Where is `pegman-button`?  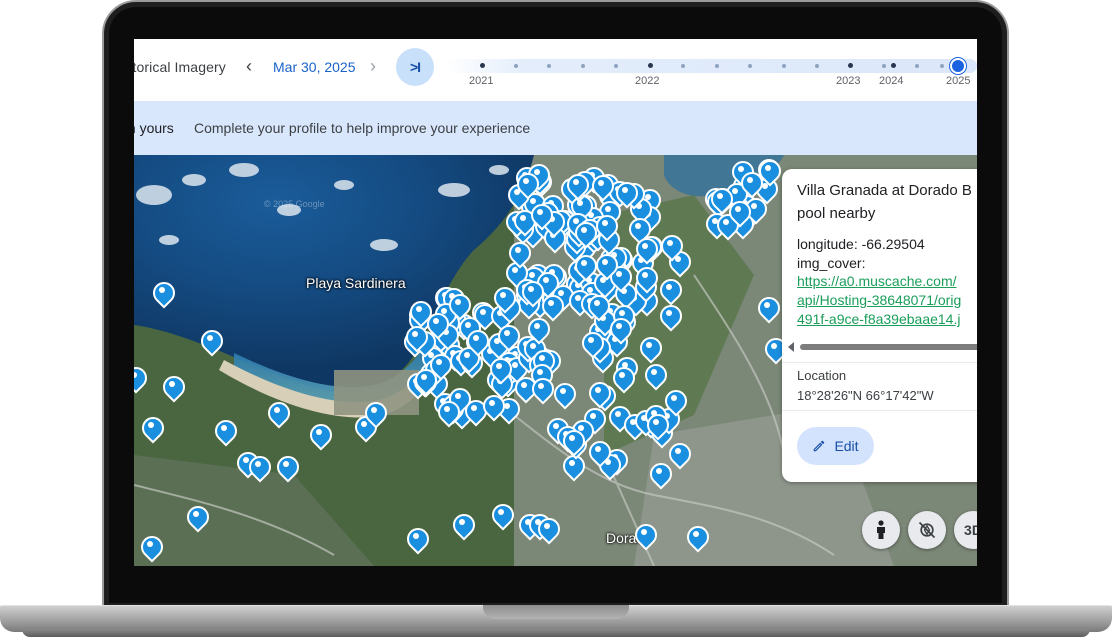 pegman-button is located at coordinates (881, 530).